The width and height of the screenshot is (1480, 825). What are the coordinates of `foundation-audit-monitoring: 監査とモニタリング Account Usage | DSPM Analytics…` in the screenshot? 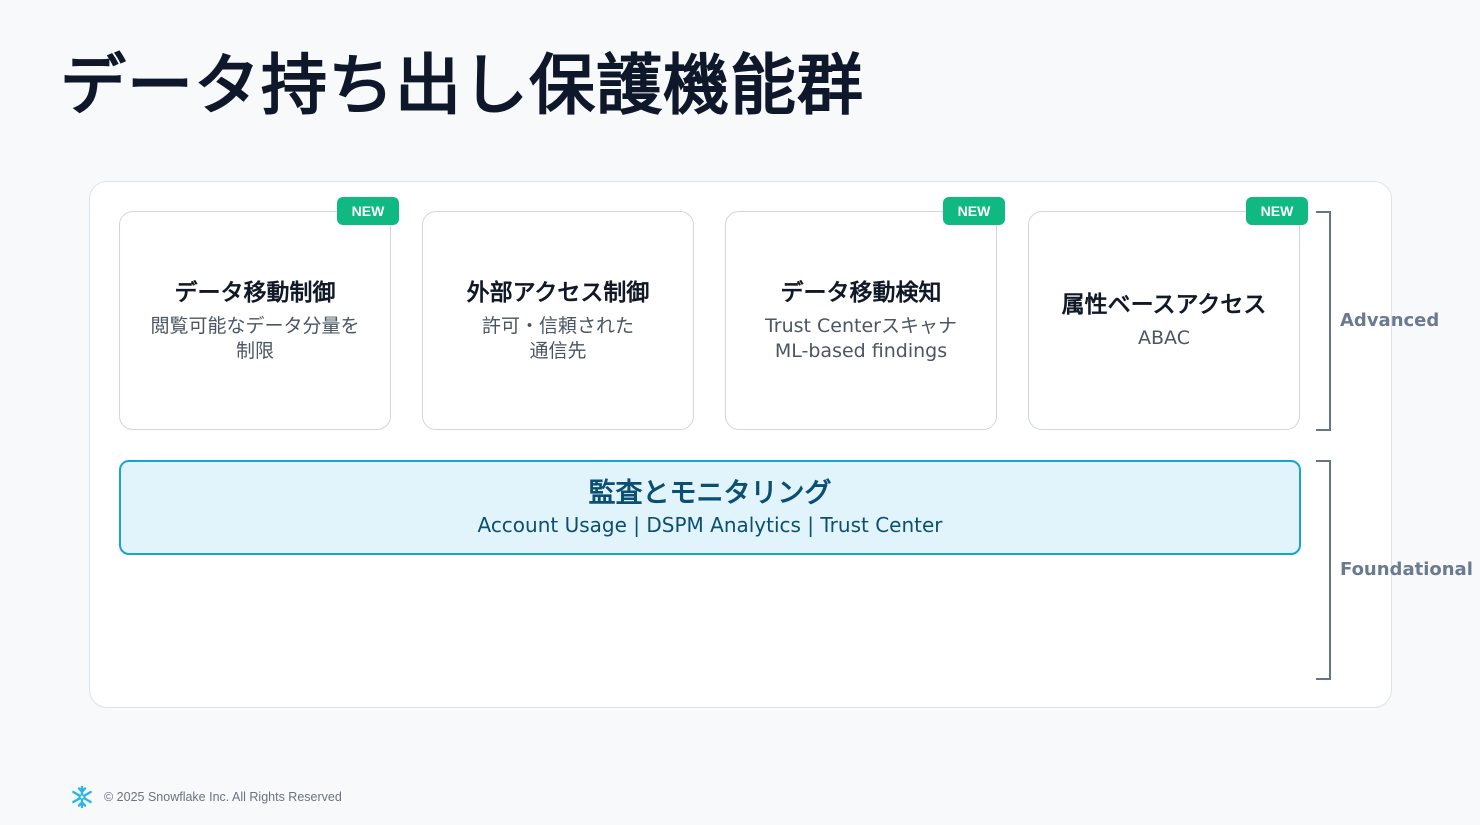 It's located at (710, 507).